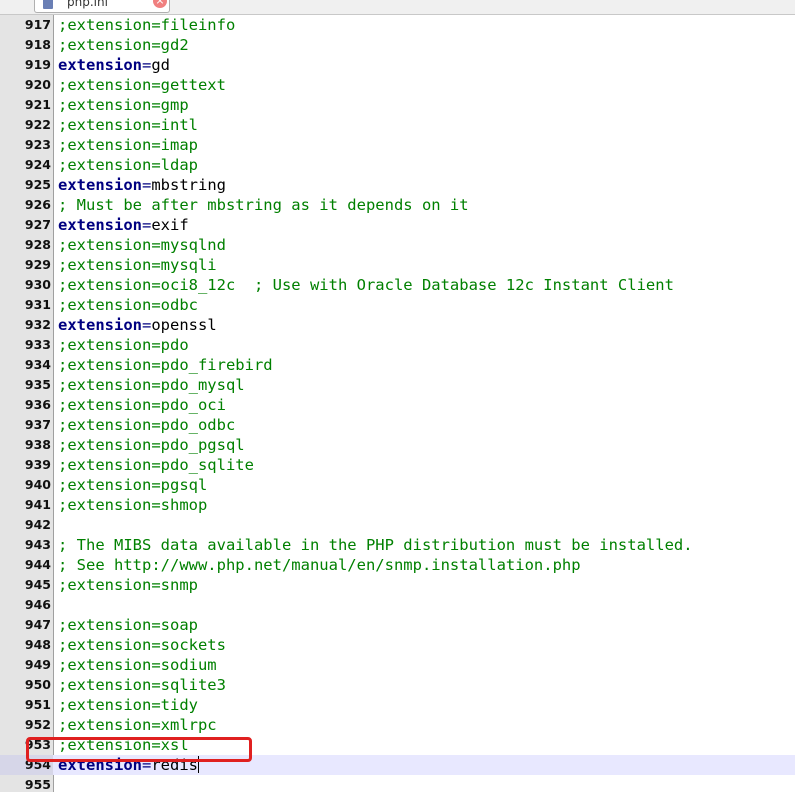  What do you see at coordinates (397, 65) in the screenshot?
I see `code-line: 919 extension=gd` at bounding box center [397, 65].